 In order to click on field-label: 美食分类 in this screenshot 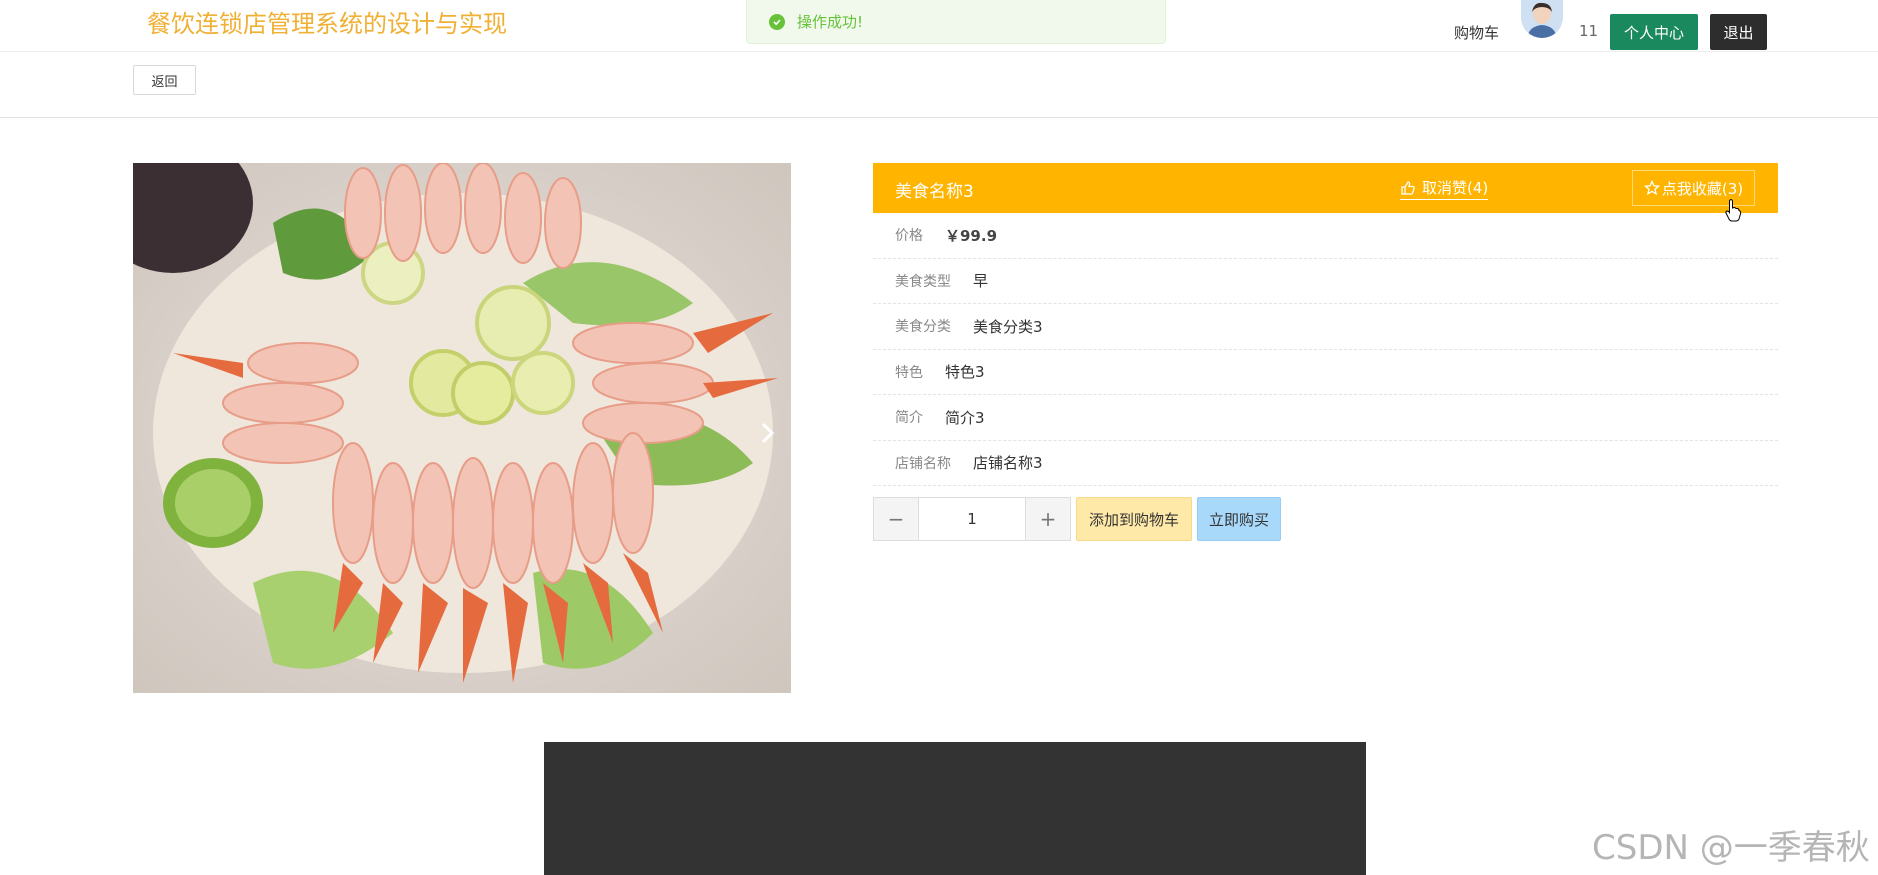, I will do `click(923, 327)`.